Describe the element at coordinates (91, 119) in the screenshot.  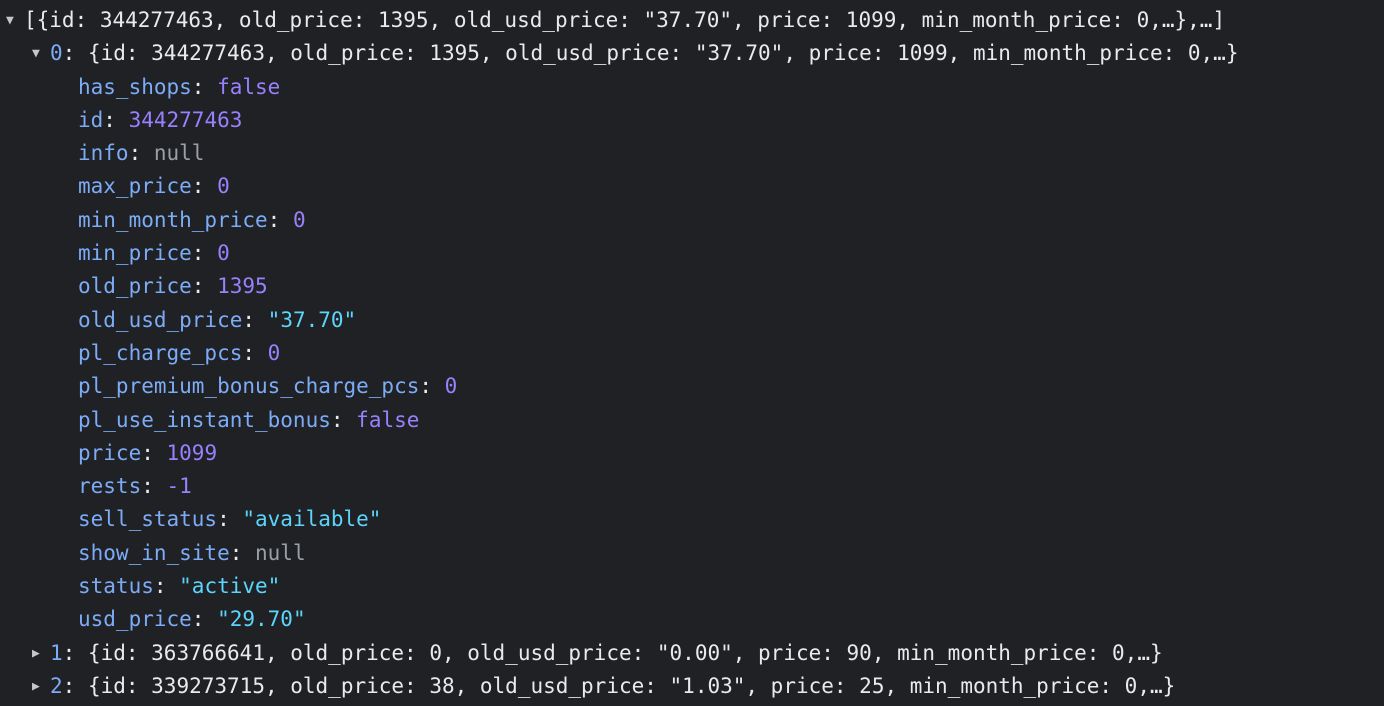
I see `property-key: id` at that location.